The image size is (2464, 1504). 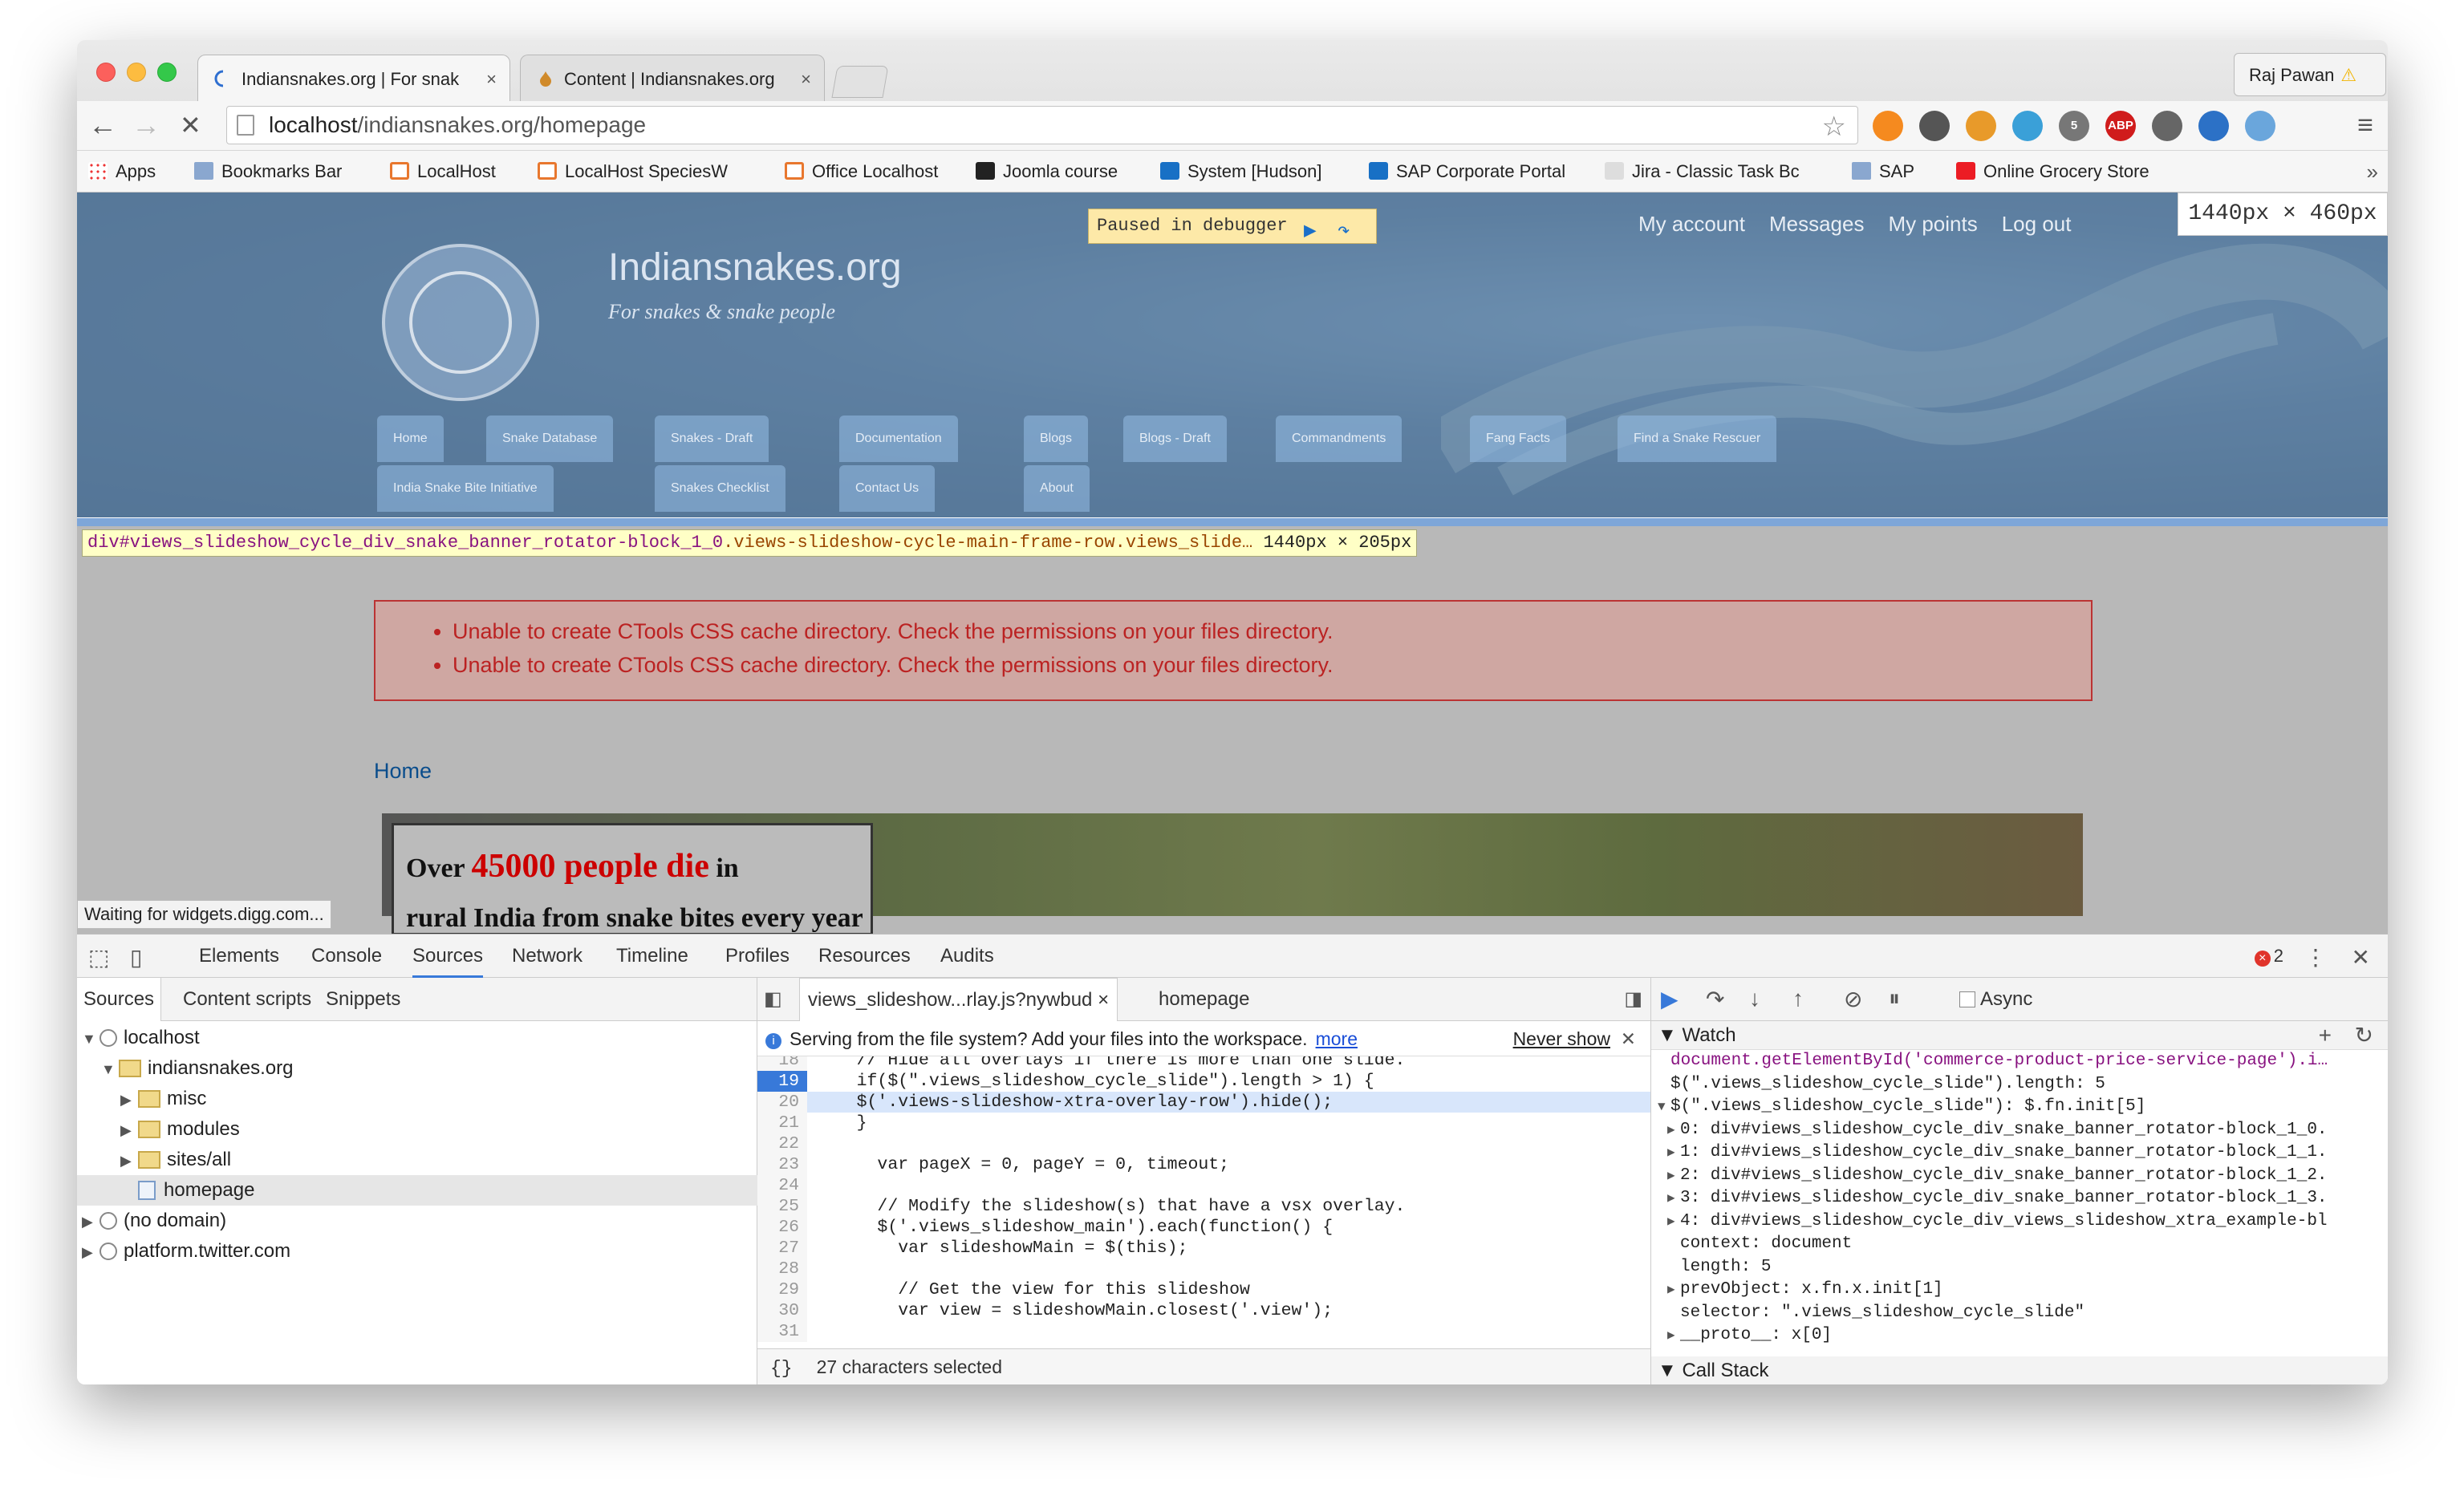 What do you see at coordinates (712, 439) in the screenshot?
I see `nav-item: Snakes - Draft` at bounding box center [712, 439].